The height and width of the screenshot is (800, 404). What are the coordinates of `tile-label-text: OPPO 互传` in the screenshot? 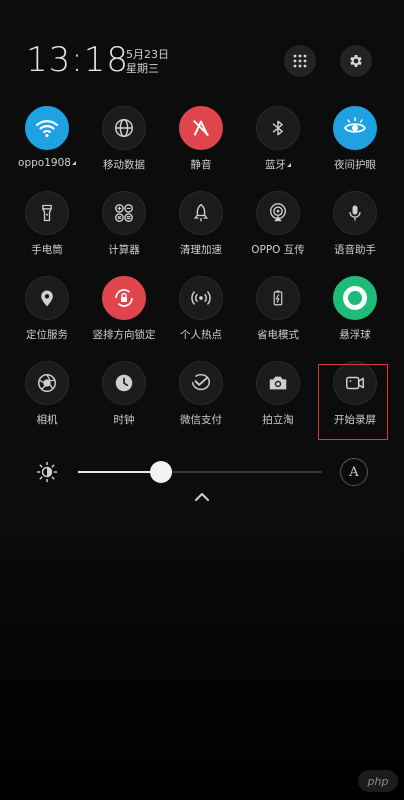 It's located at (278, 250).